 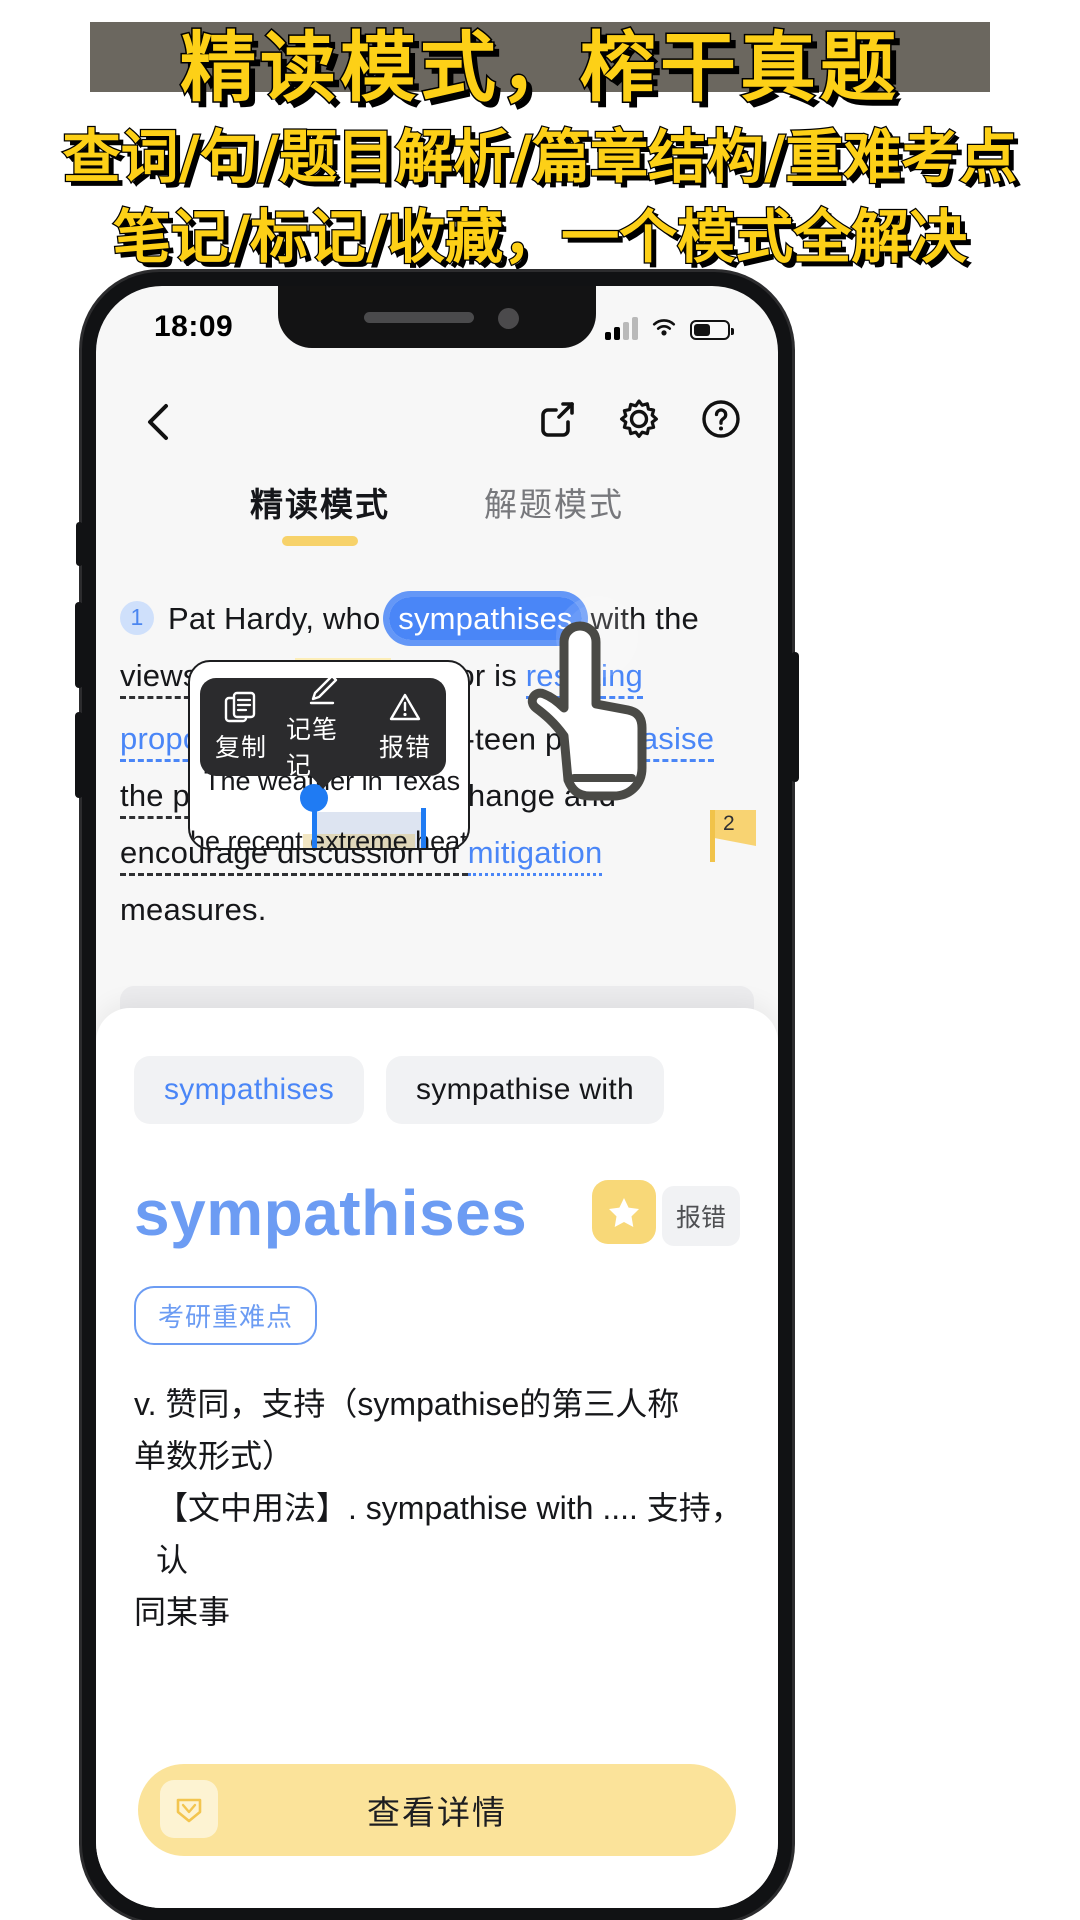 What do you see at coordinates (314, 816) in the screenshot?
I see `selection-handle-left` at bounding box center [314, 816].